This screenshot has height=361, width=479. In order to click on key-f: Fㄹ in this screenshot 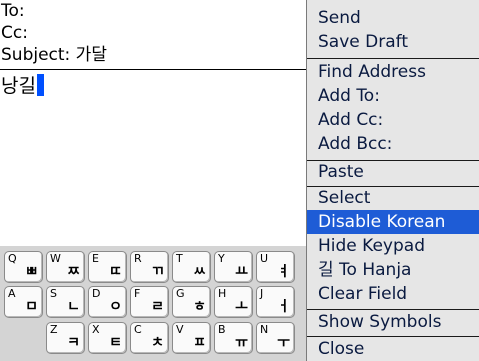, I will do `click(149, 302)`.